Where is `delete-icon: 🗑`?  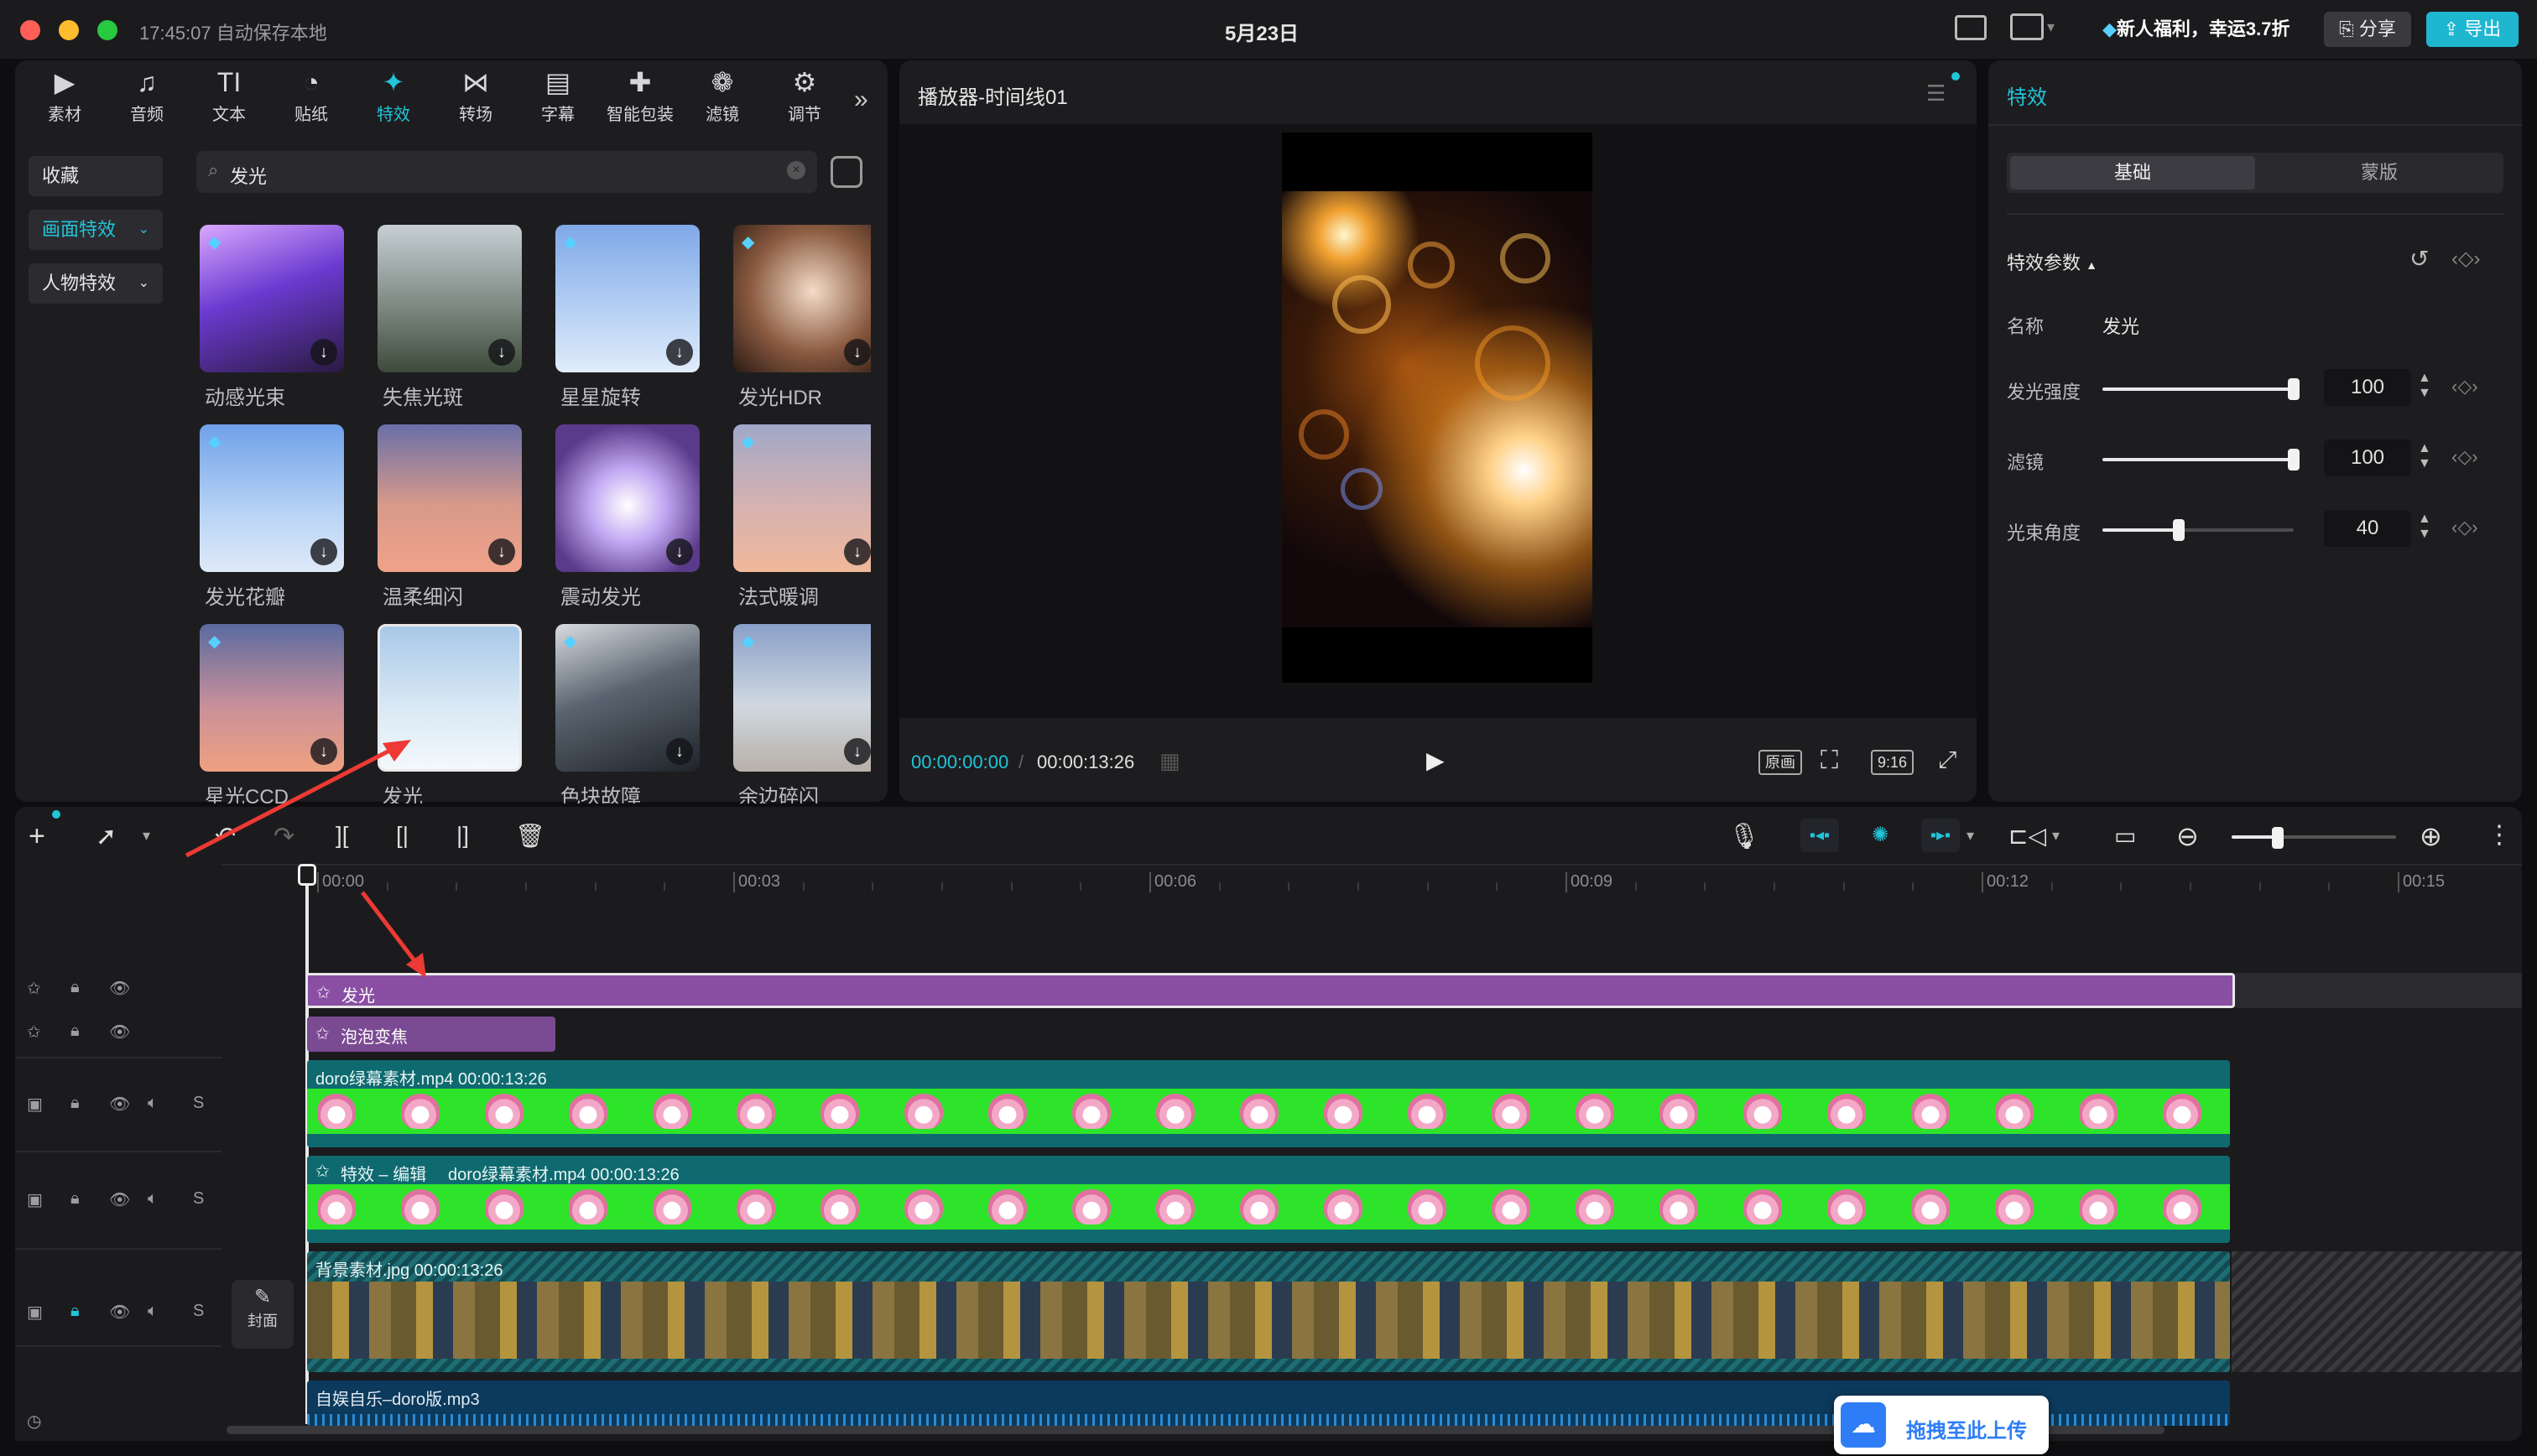
delete-icon: 🗑 is located at coordinates (530, 836).